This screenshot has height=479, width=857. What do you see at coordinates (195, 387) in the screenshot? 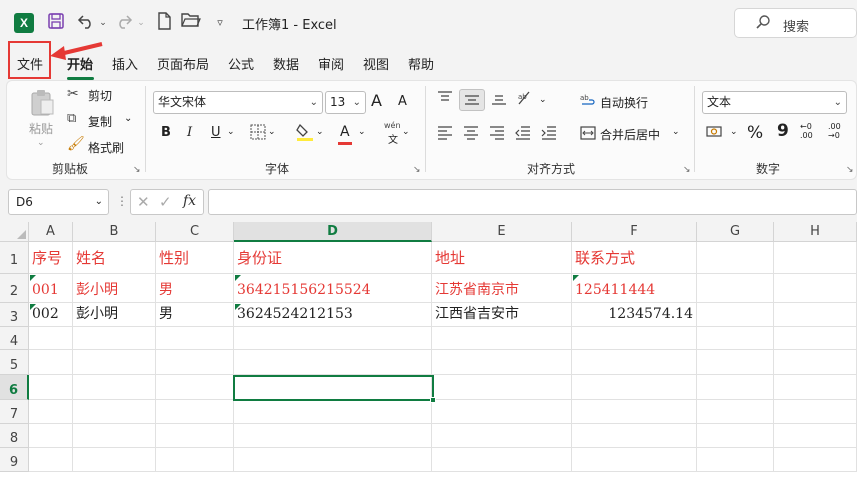
I see `cell-C6` at bounding box center [195, 387].